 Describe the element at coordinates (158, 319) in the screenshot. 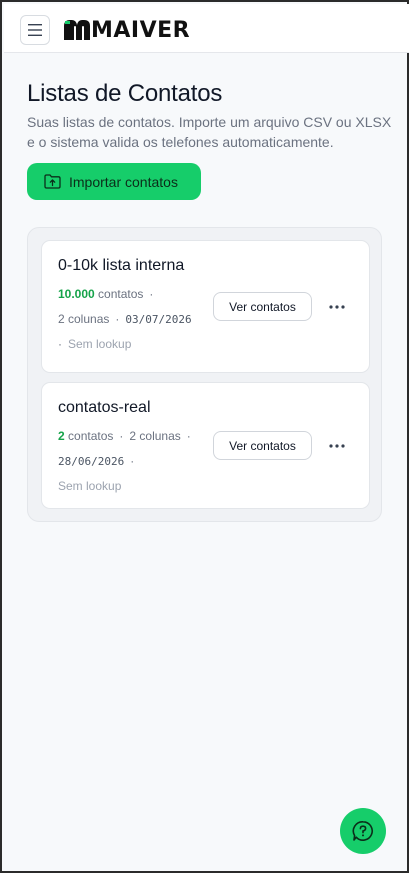

I see `list-date: 03/07/2026` at that location.